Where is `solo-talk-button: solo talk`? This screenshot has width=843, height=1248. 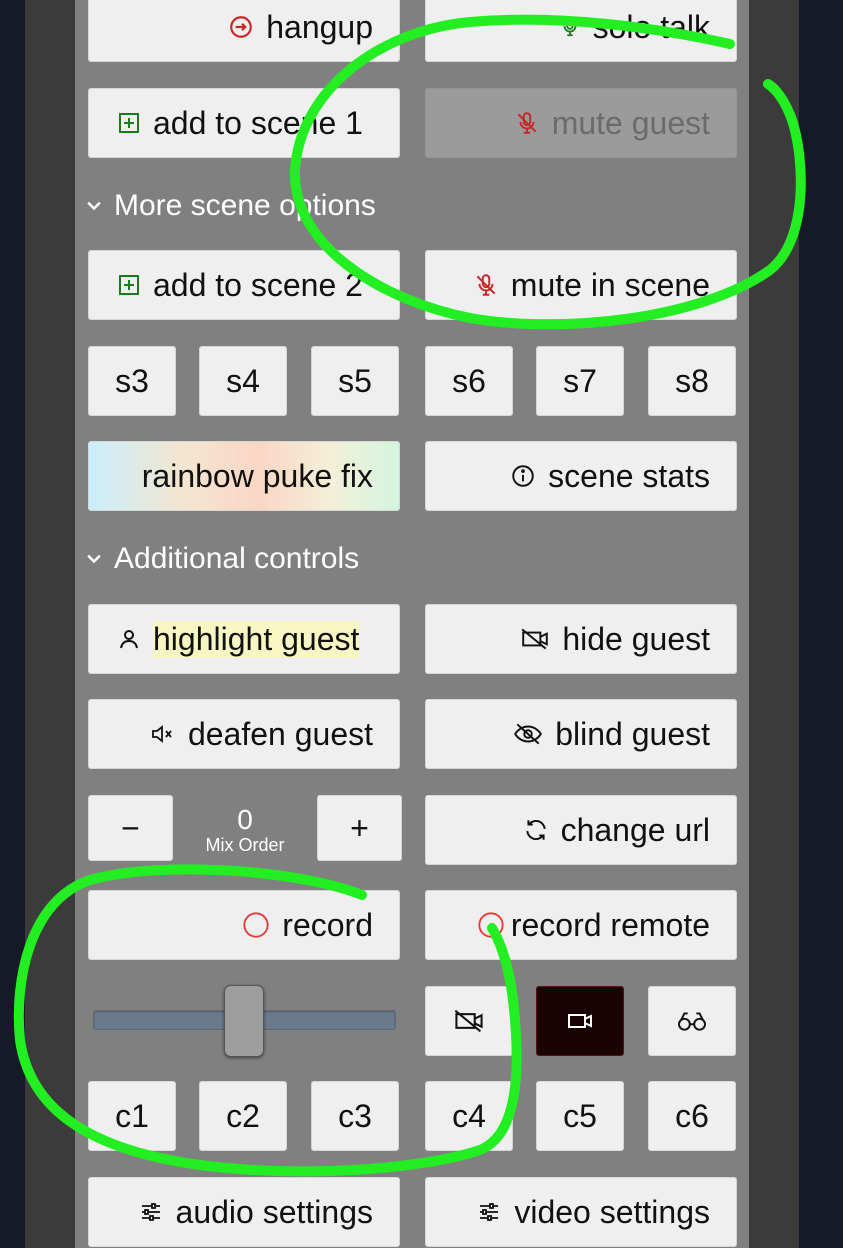
solo-talk-button: solo talk is located at coordinates (581, 31).